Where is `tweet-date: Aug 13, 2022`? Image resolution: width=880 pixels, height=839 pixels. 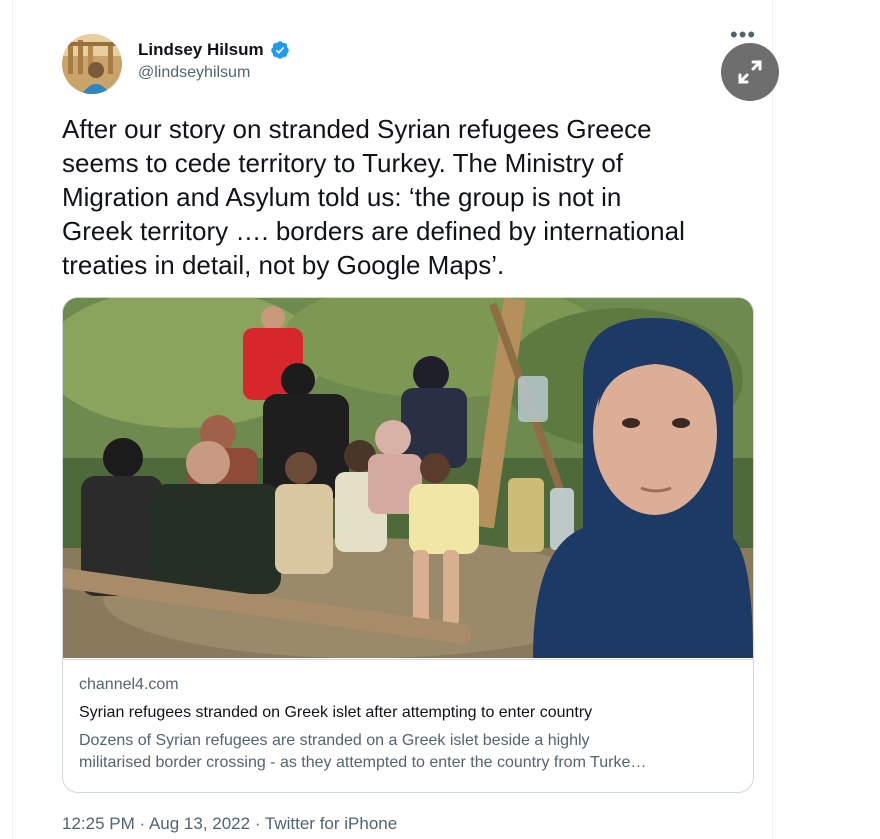
tweet-date: Aug 13, 2022 is located at coordinates (199, 823).